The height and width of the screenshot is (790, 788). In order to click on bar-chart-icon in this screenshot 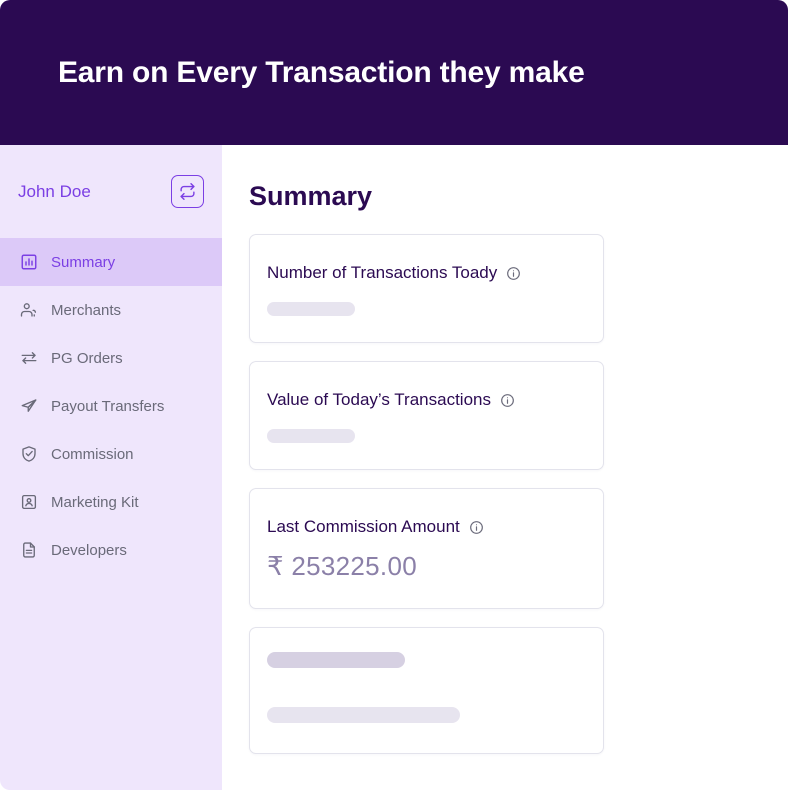, I will do `click(28, 262)`.